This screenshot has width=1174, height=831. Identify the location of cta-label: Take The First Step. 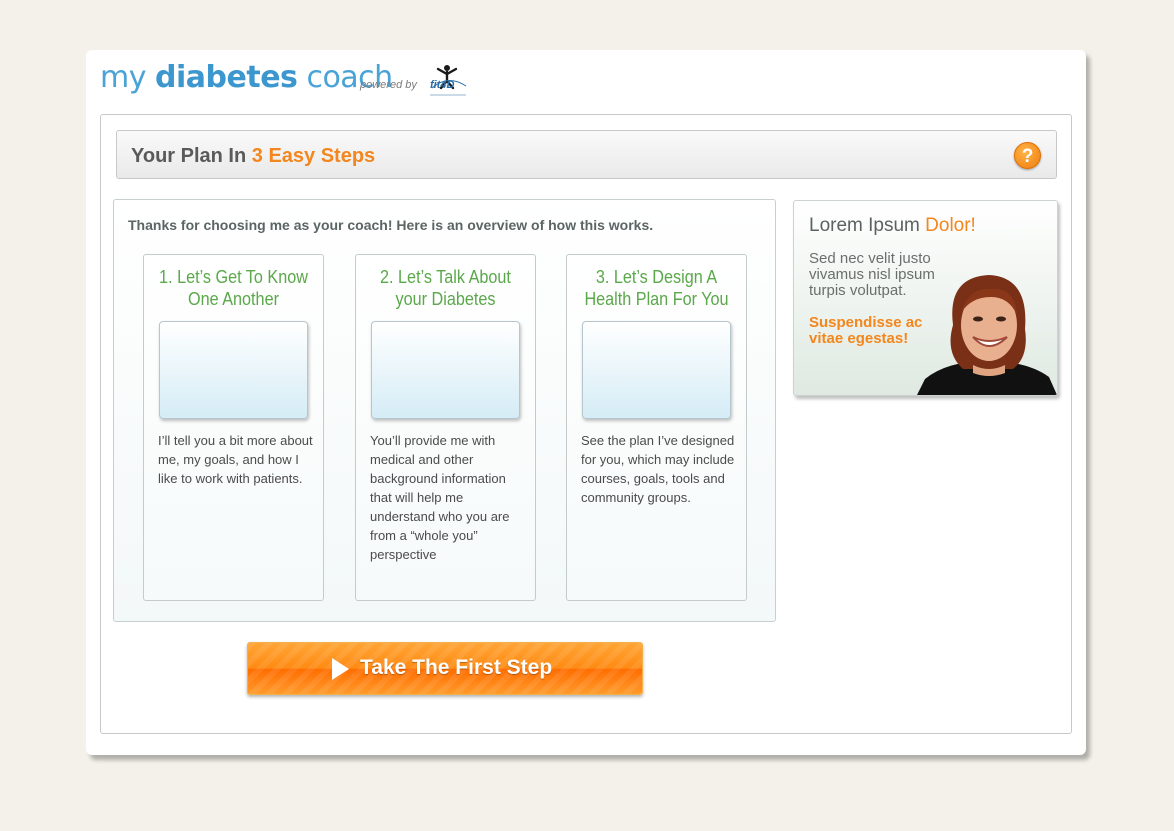
(456, 667).